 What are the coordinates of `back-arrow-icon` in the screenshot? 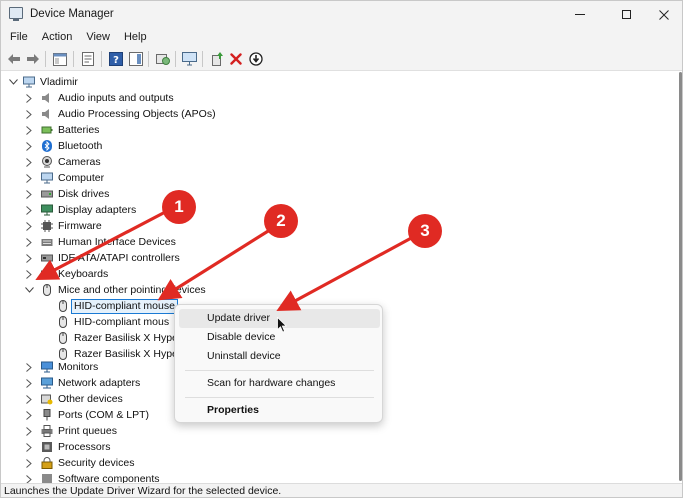 It's located at (14, 59).